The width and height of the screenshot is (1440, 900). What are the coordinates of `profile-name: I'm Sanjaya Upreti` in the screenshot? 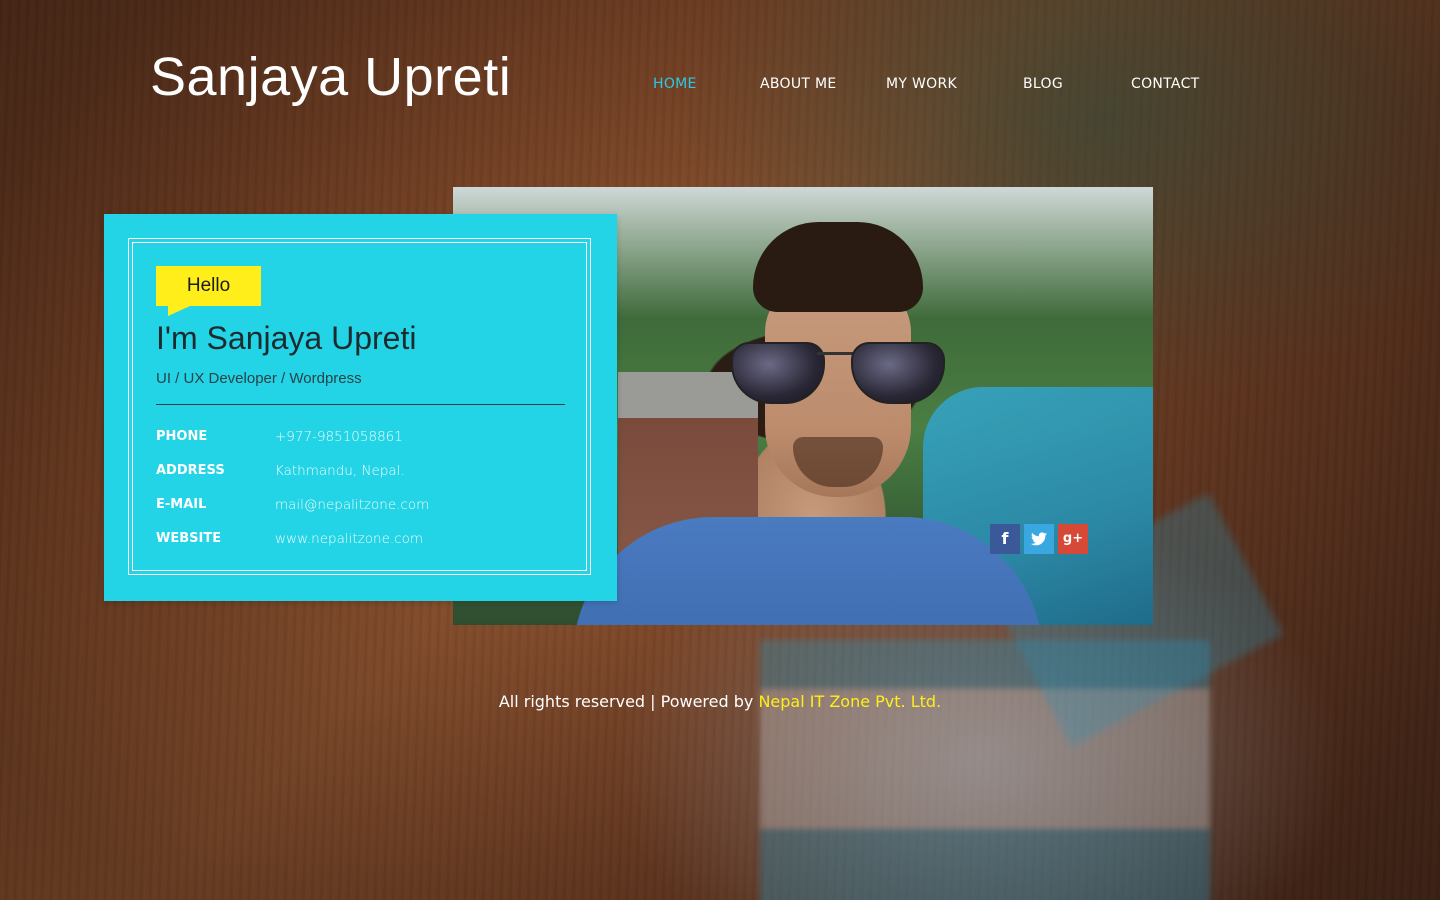 It's located at (286, 338).